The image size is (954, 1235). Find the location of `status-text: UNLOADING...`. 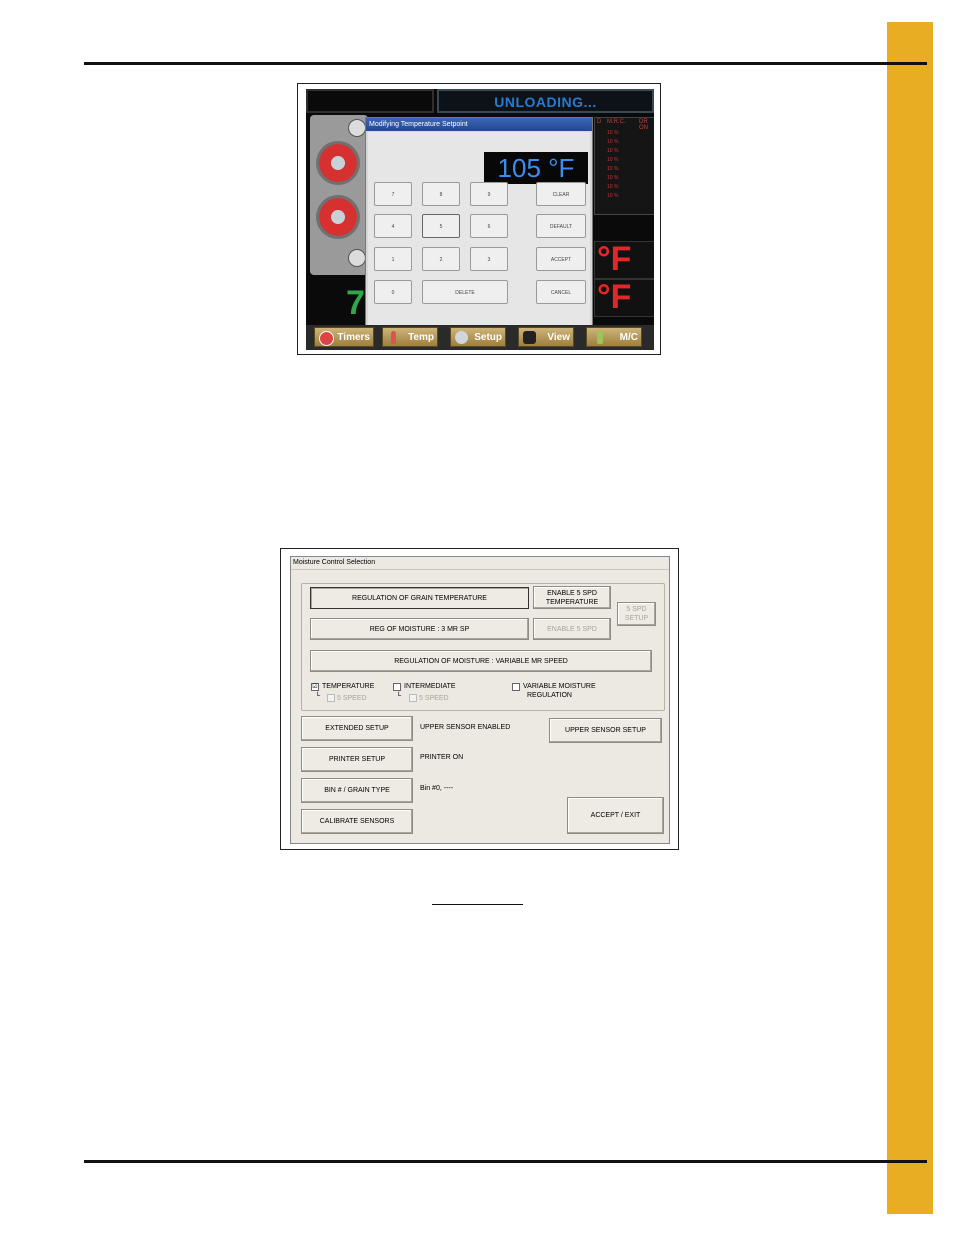

status-text: UNLOADING... is located at coordinates (545, 102).